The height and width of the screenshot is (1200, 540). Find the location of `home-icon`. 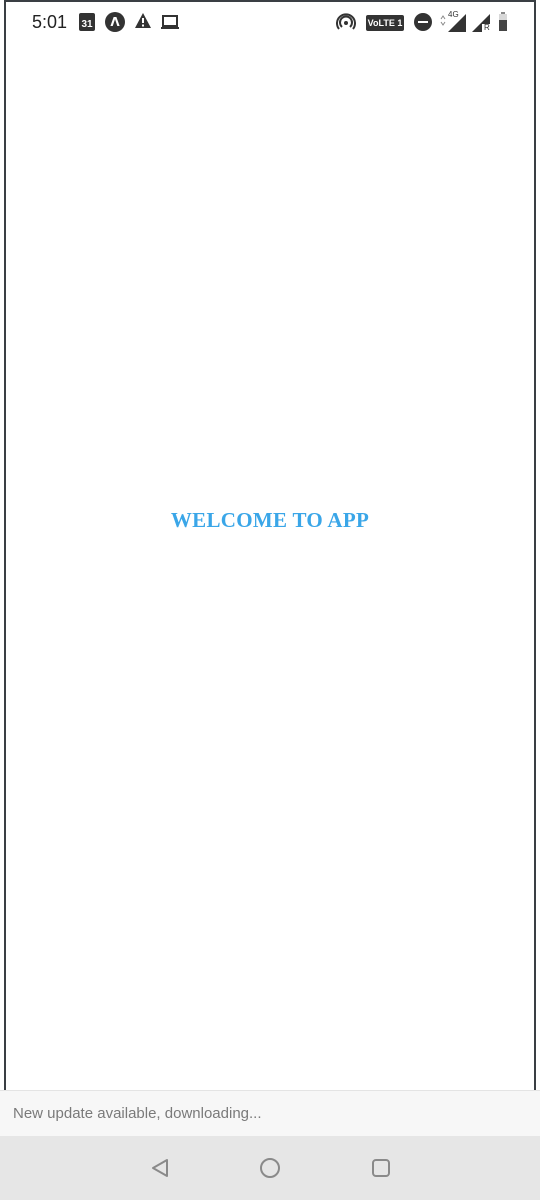

home-icon is located at coordinates (270, 1168).